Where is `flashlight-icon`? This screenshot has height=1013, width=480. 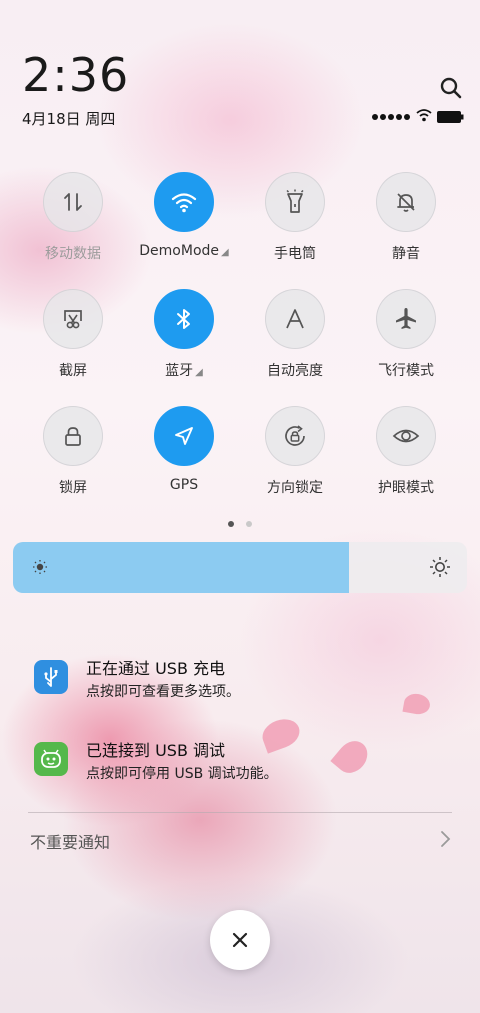 flashlight-icon is located at coordinates (295, 201).